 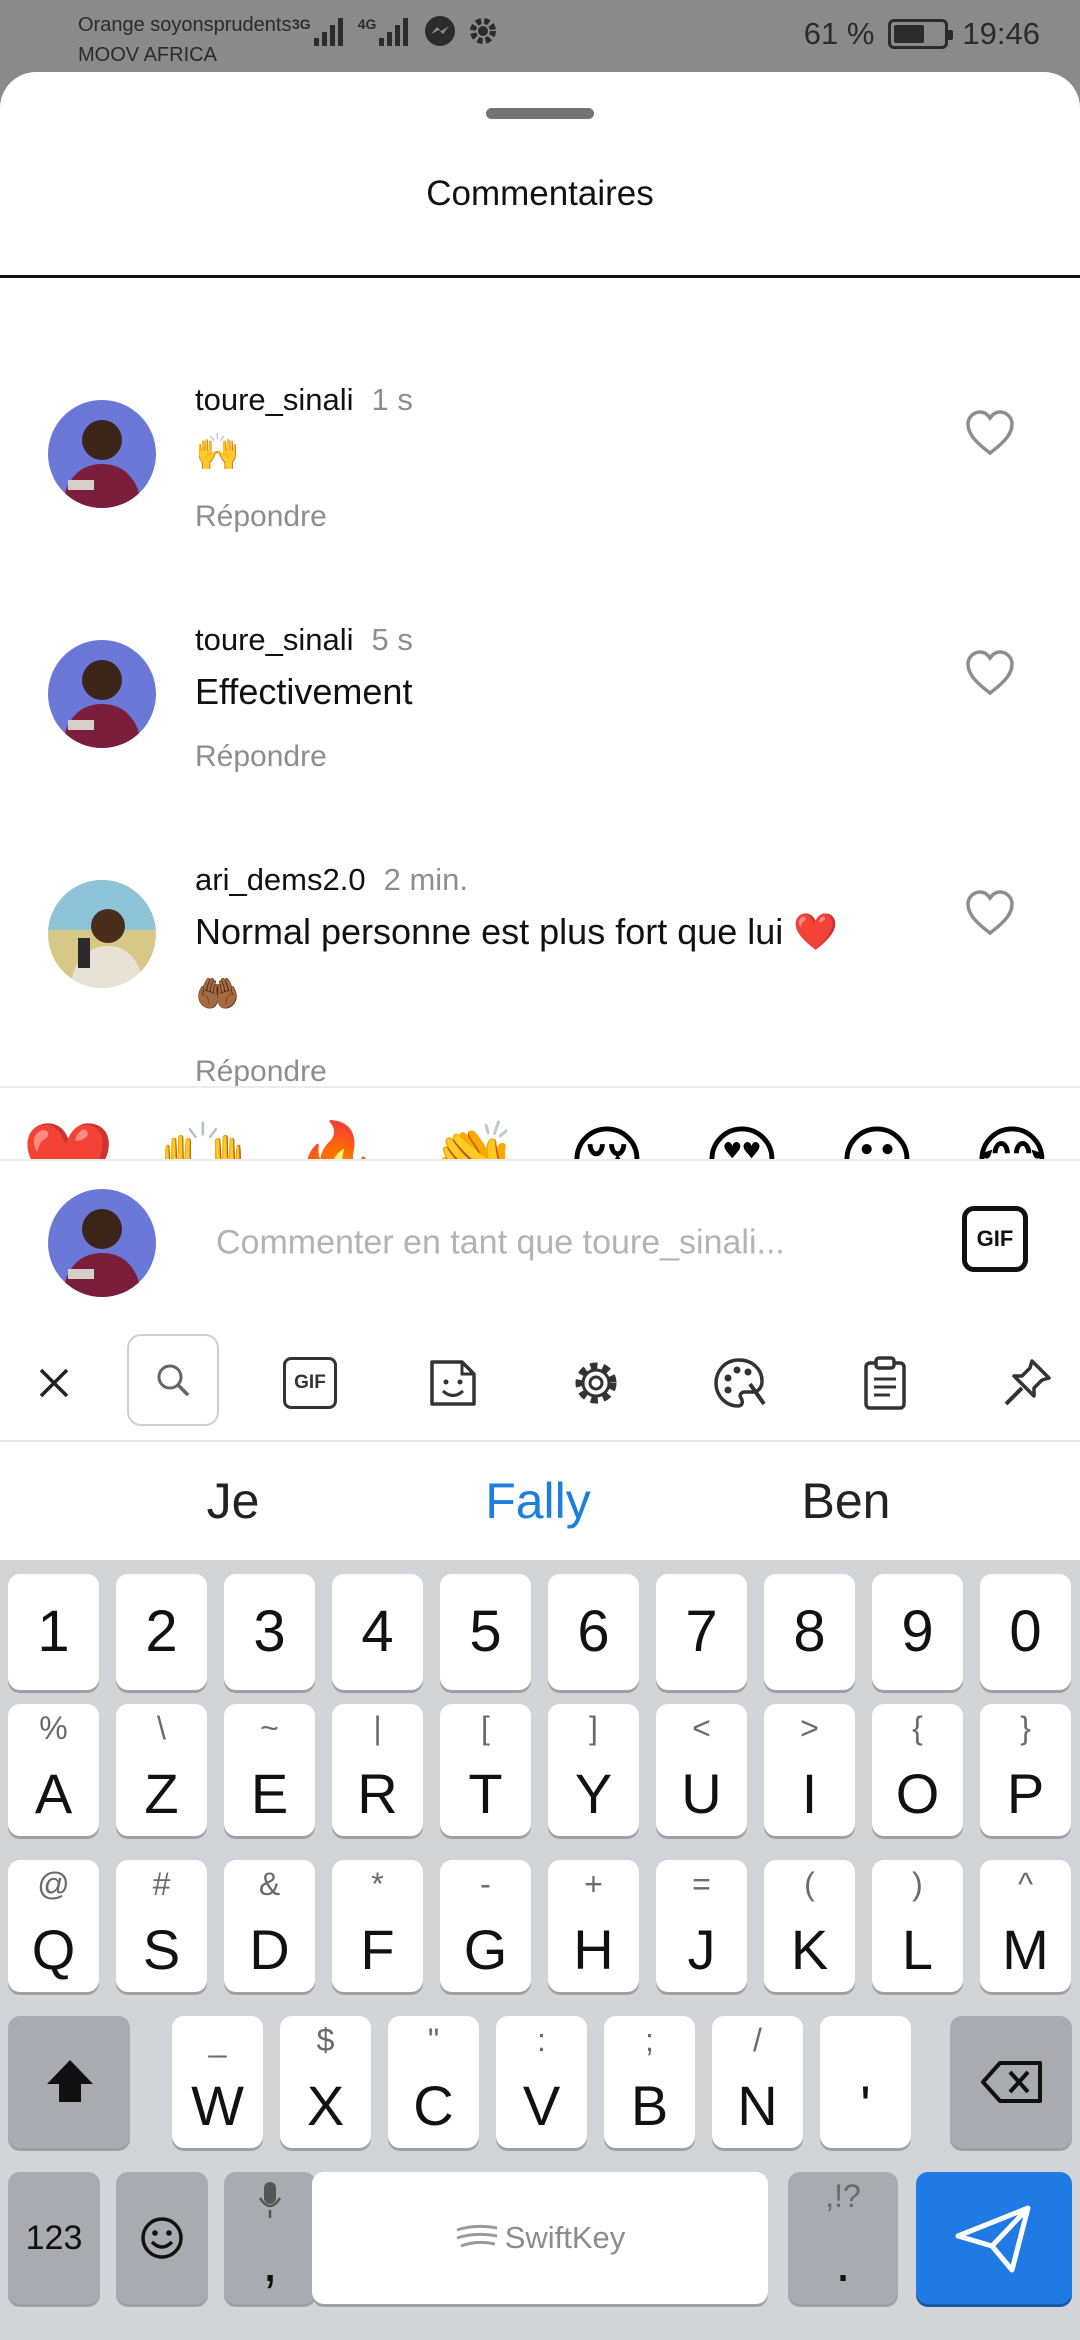 What do you see at coordinates (233, 1501) in the screenshot?
I see `suggestion-left: Je` at bounding box center [233, 1501].